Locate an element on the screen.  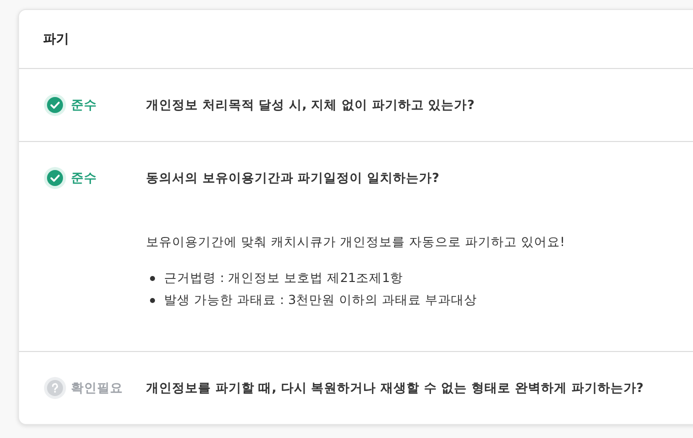
checklist-question: 개인정보 처리목적 달성 시, 지체 없이 파기하고 있는가? is located at coordinates (310, 105).